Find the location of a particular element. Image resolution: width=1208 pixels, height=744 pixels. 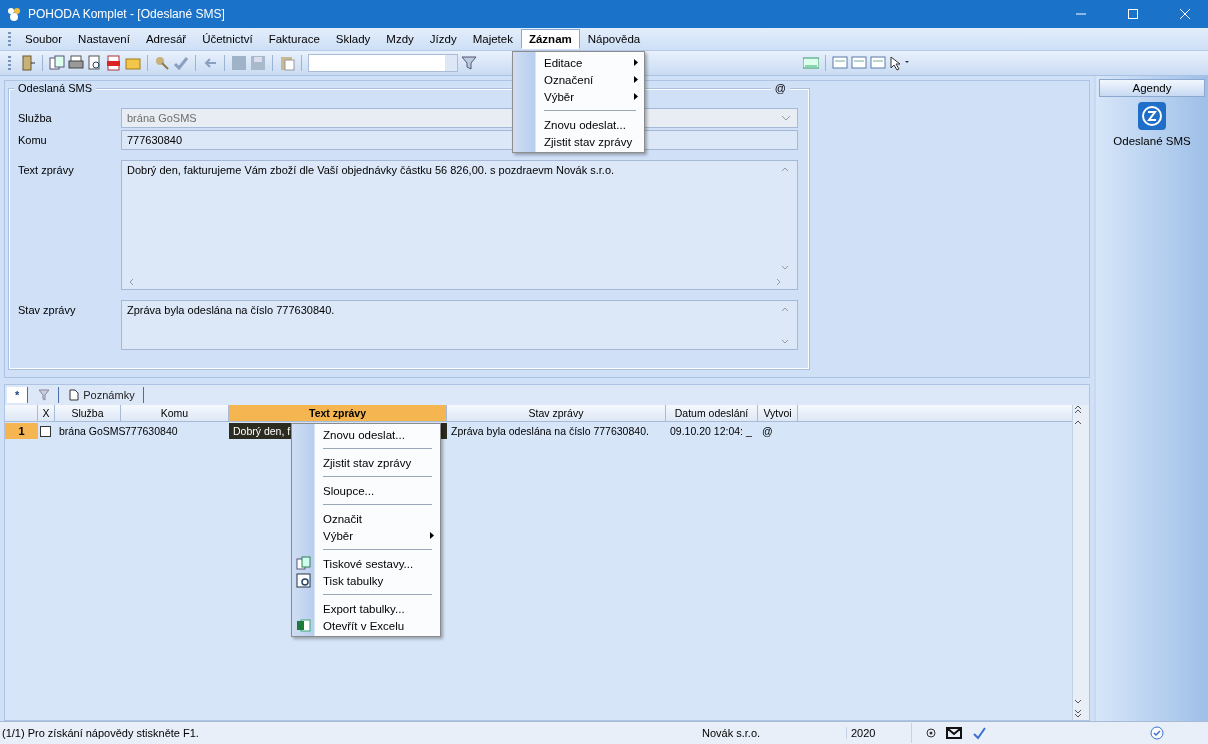

agenda-item: Odeslané SMS is located at coordinates (1152, 141).